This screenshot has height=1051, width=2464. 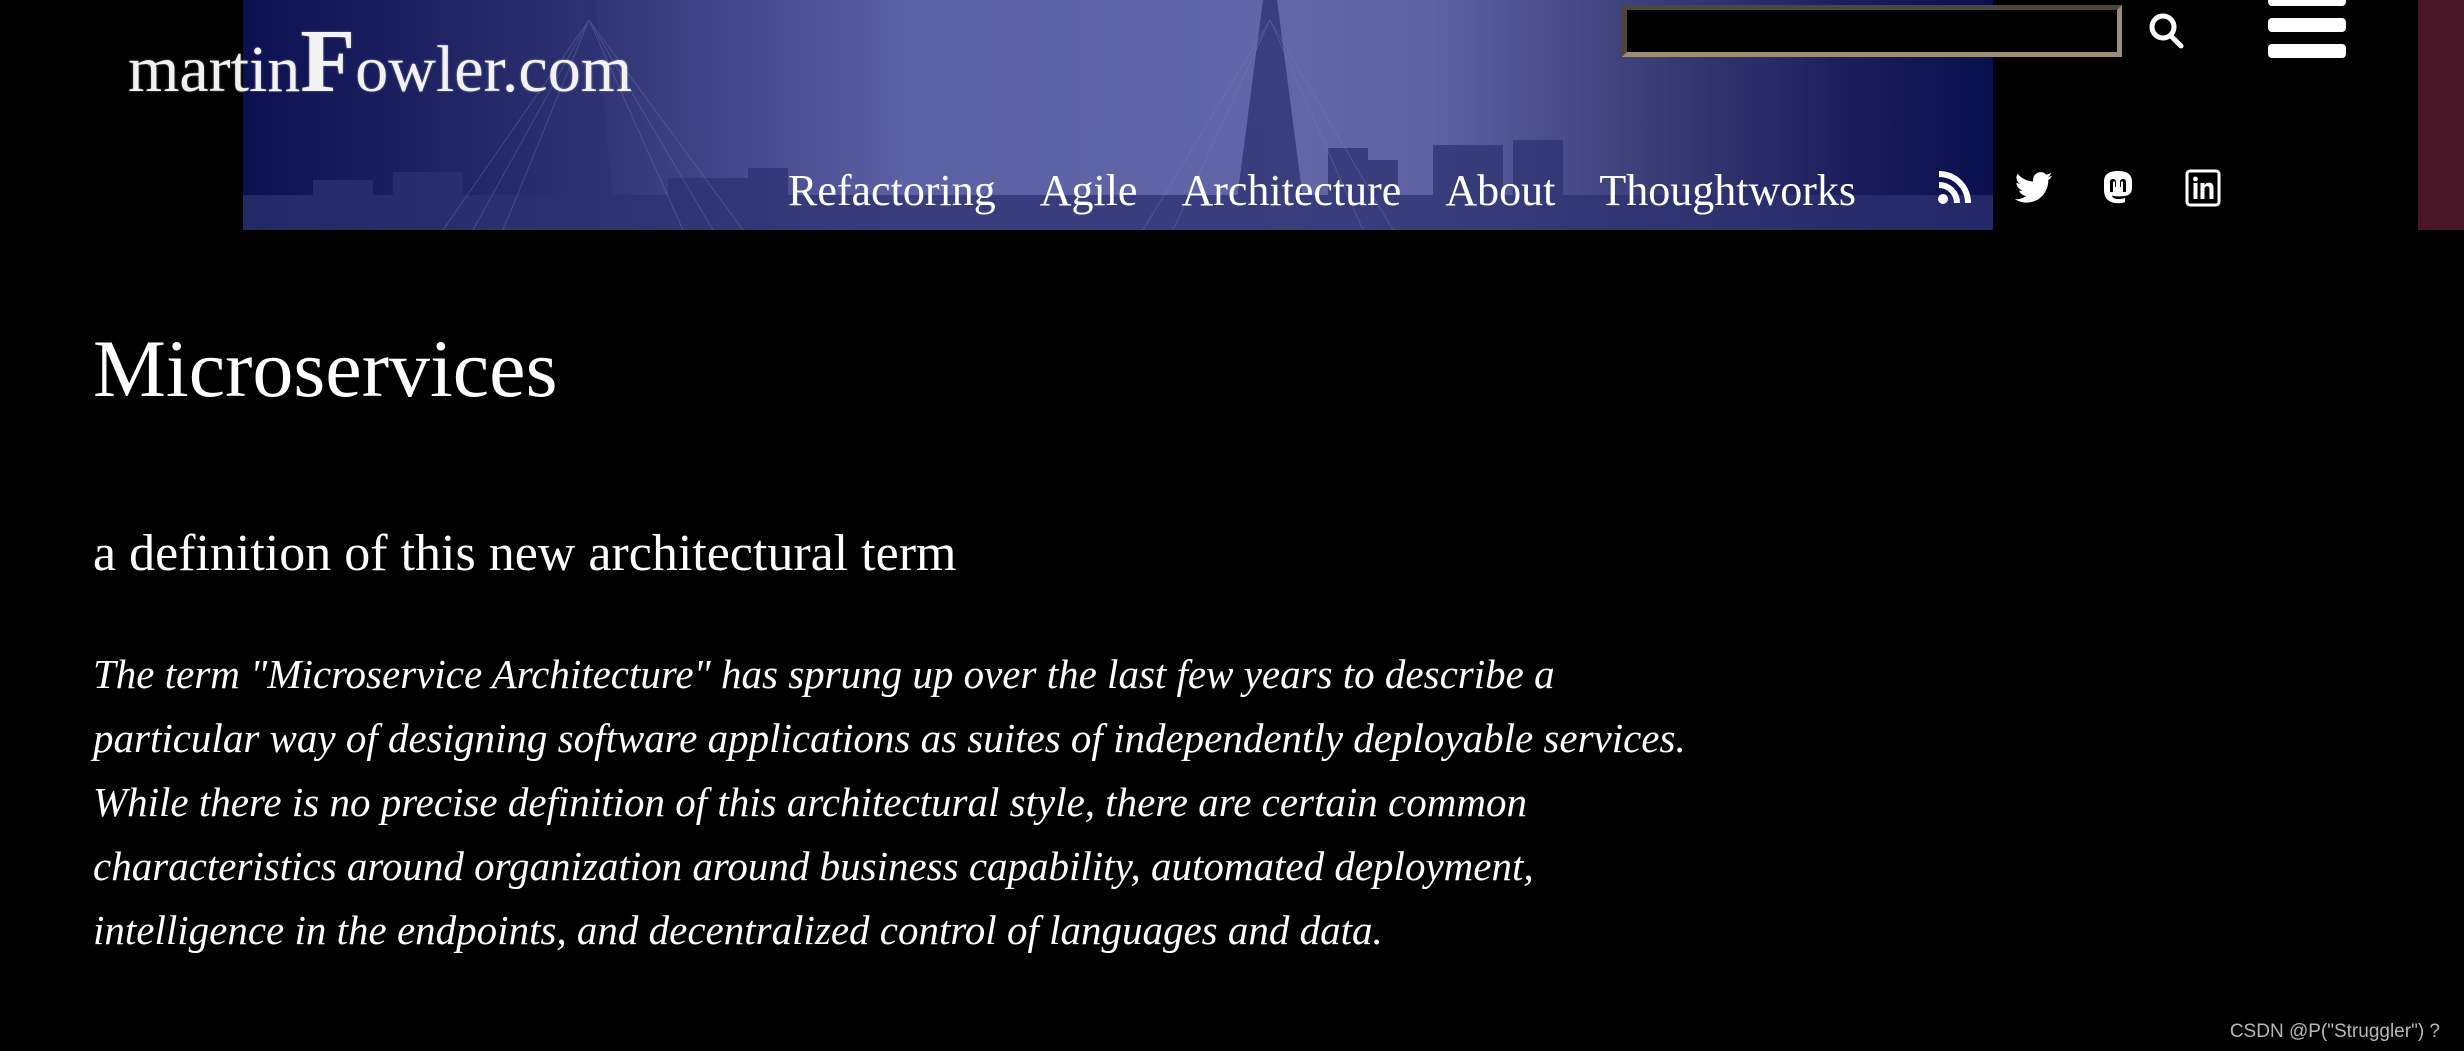 I want to click on search-icon, so click(x=2166, y=31).